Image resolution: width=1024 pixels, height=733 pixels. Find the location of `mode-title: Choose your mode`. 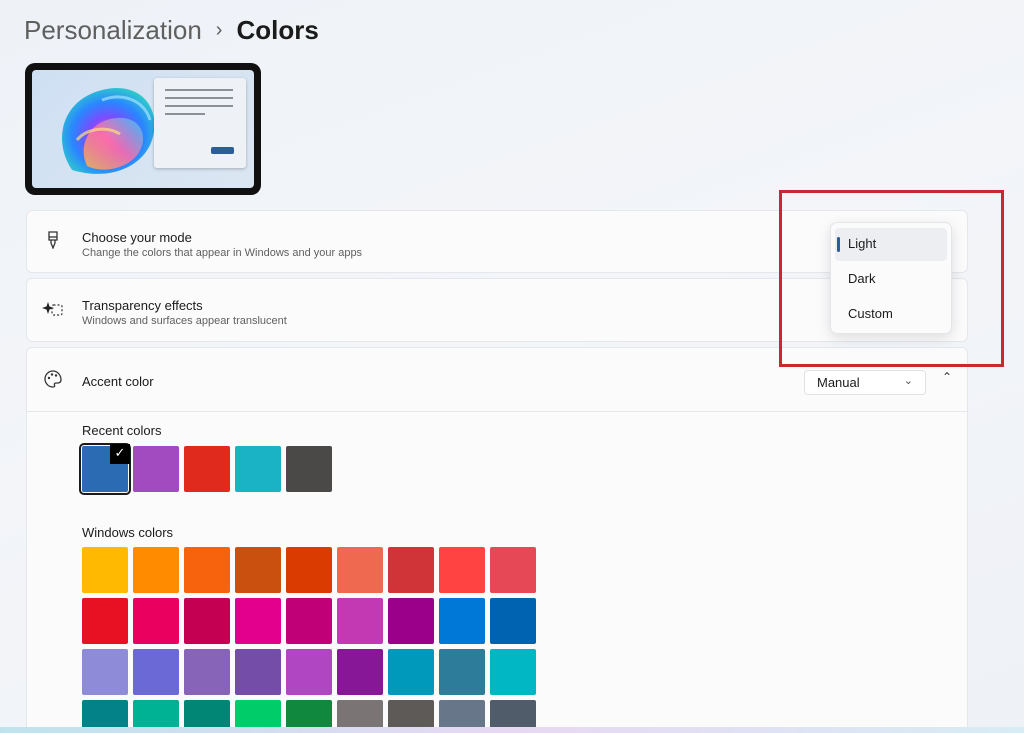

mode-title: Choose your mode is located at coordinates (137, 237).